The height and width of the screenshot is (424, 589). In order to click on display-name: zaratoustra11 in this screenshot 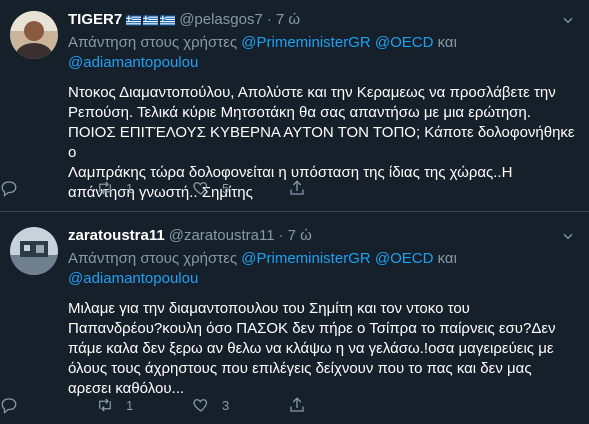, I will do `click(116, 236)`.